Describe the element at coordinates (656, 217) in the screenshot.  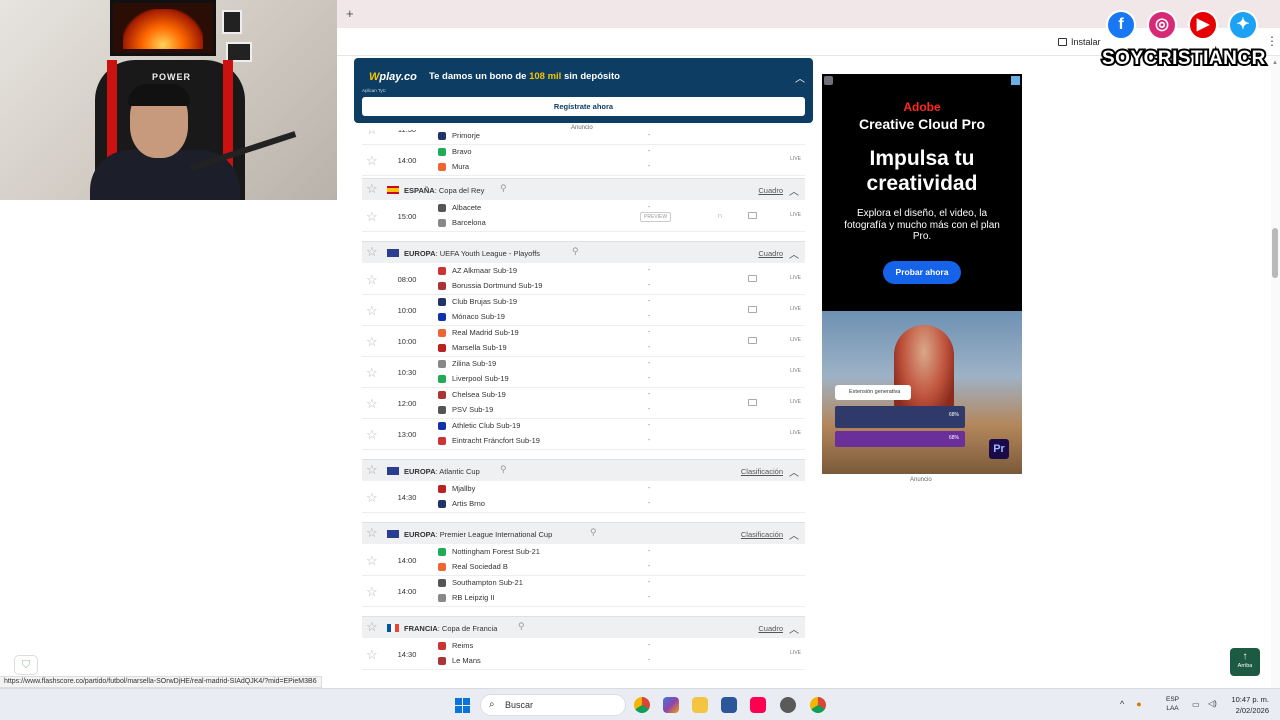
I see `preview-badge: PREVIEW` at that location.